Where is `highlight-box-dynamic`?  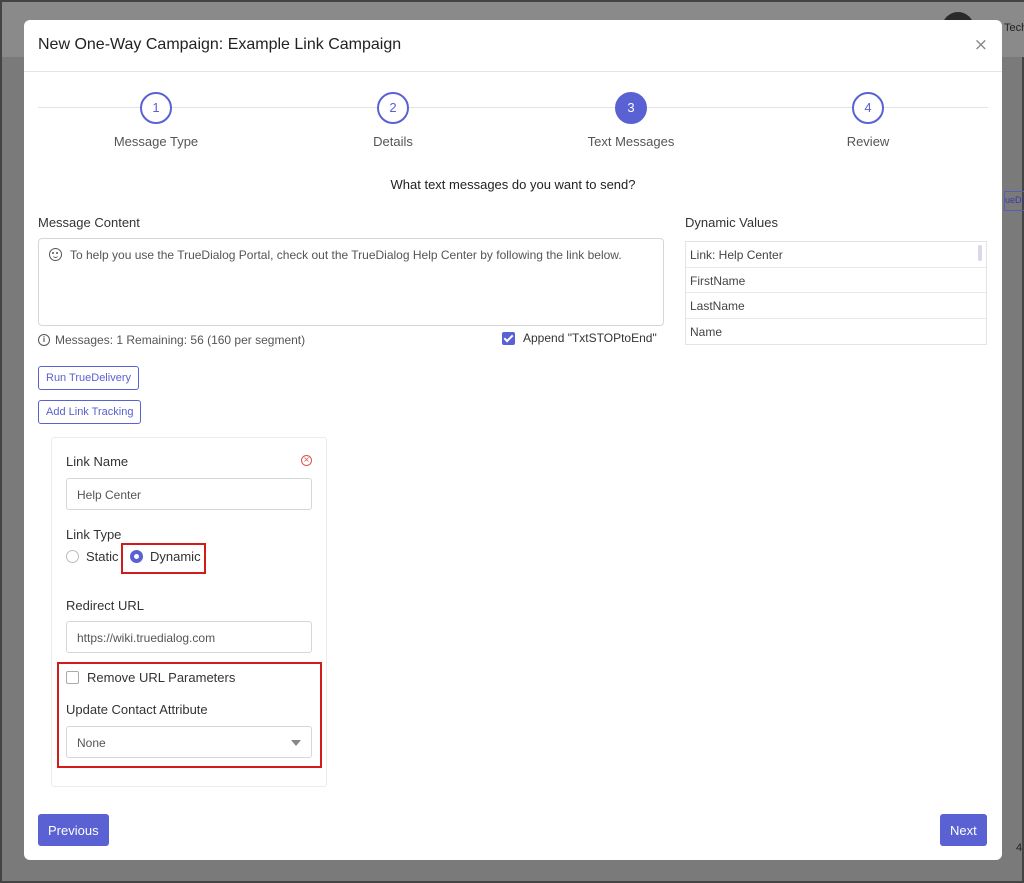
highlight-box-dynamic is located at coordinates (163, 558).